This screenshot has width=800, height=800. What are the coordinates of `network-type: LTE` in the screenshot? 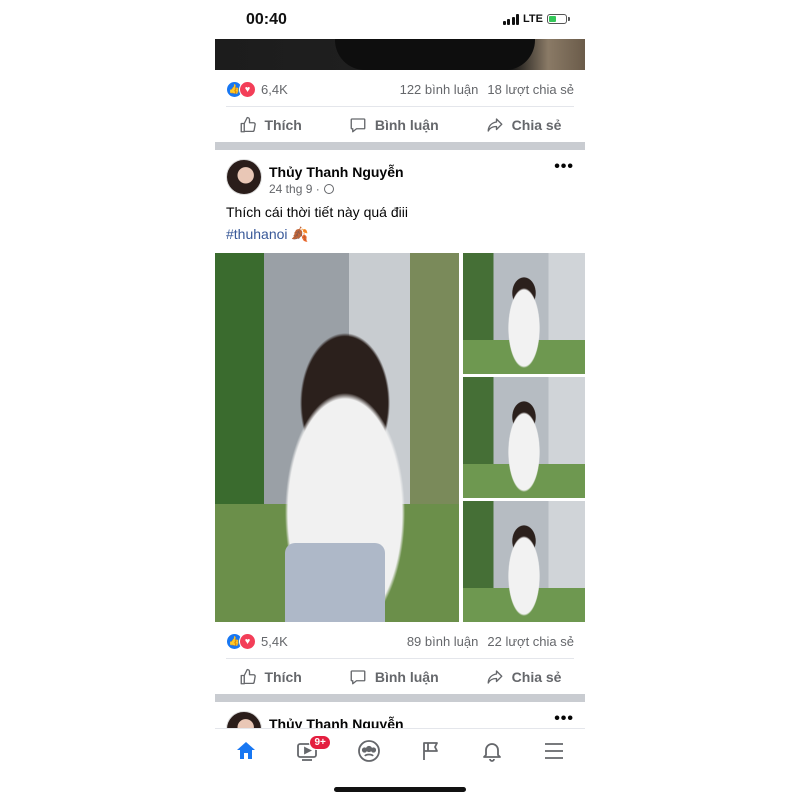 It's located at (533, 19).